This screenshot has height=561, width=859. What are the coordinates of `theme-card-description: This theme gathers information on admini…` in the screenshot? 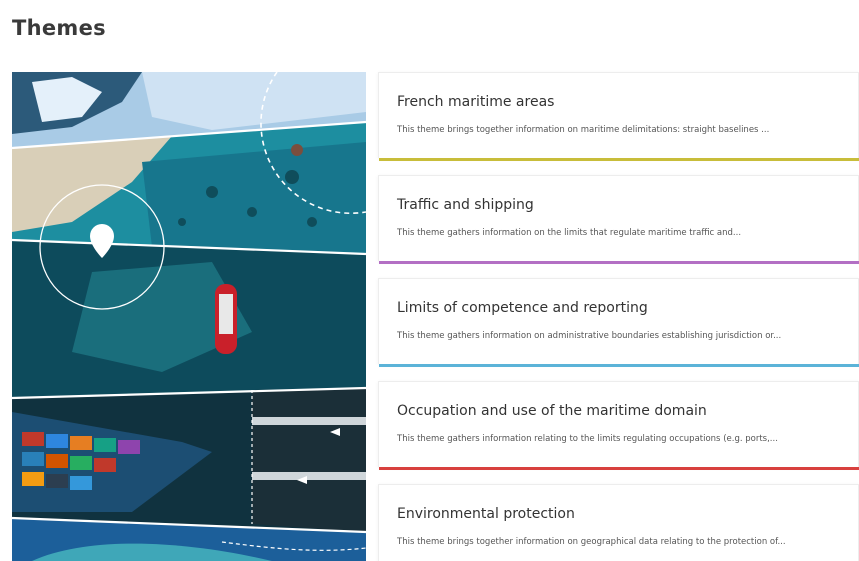 It's located at (589, 336).